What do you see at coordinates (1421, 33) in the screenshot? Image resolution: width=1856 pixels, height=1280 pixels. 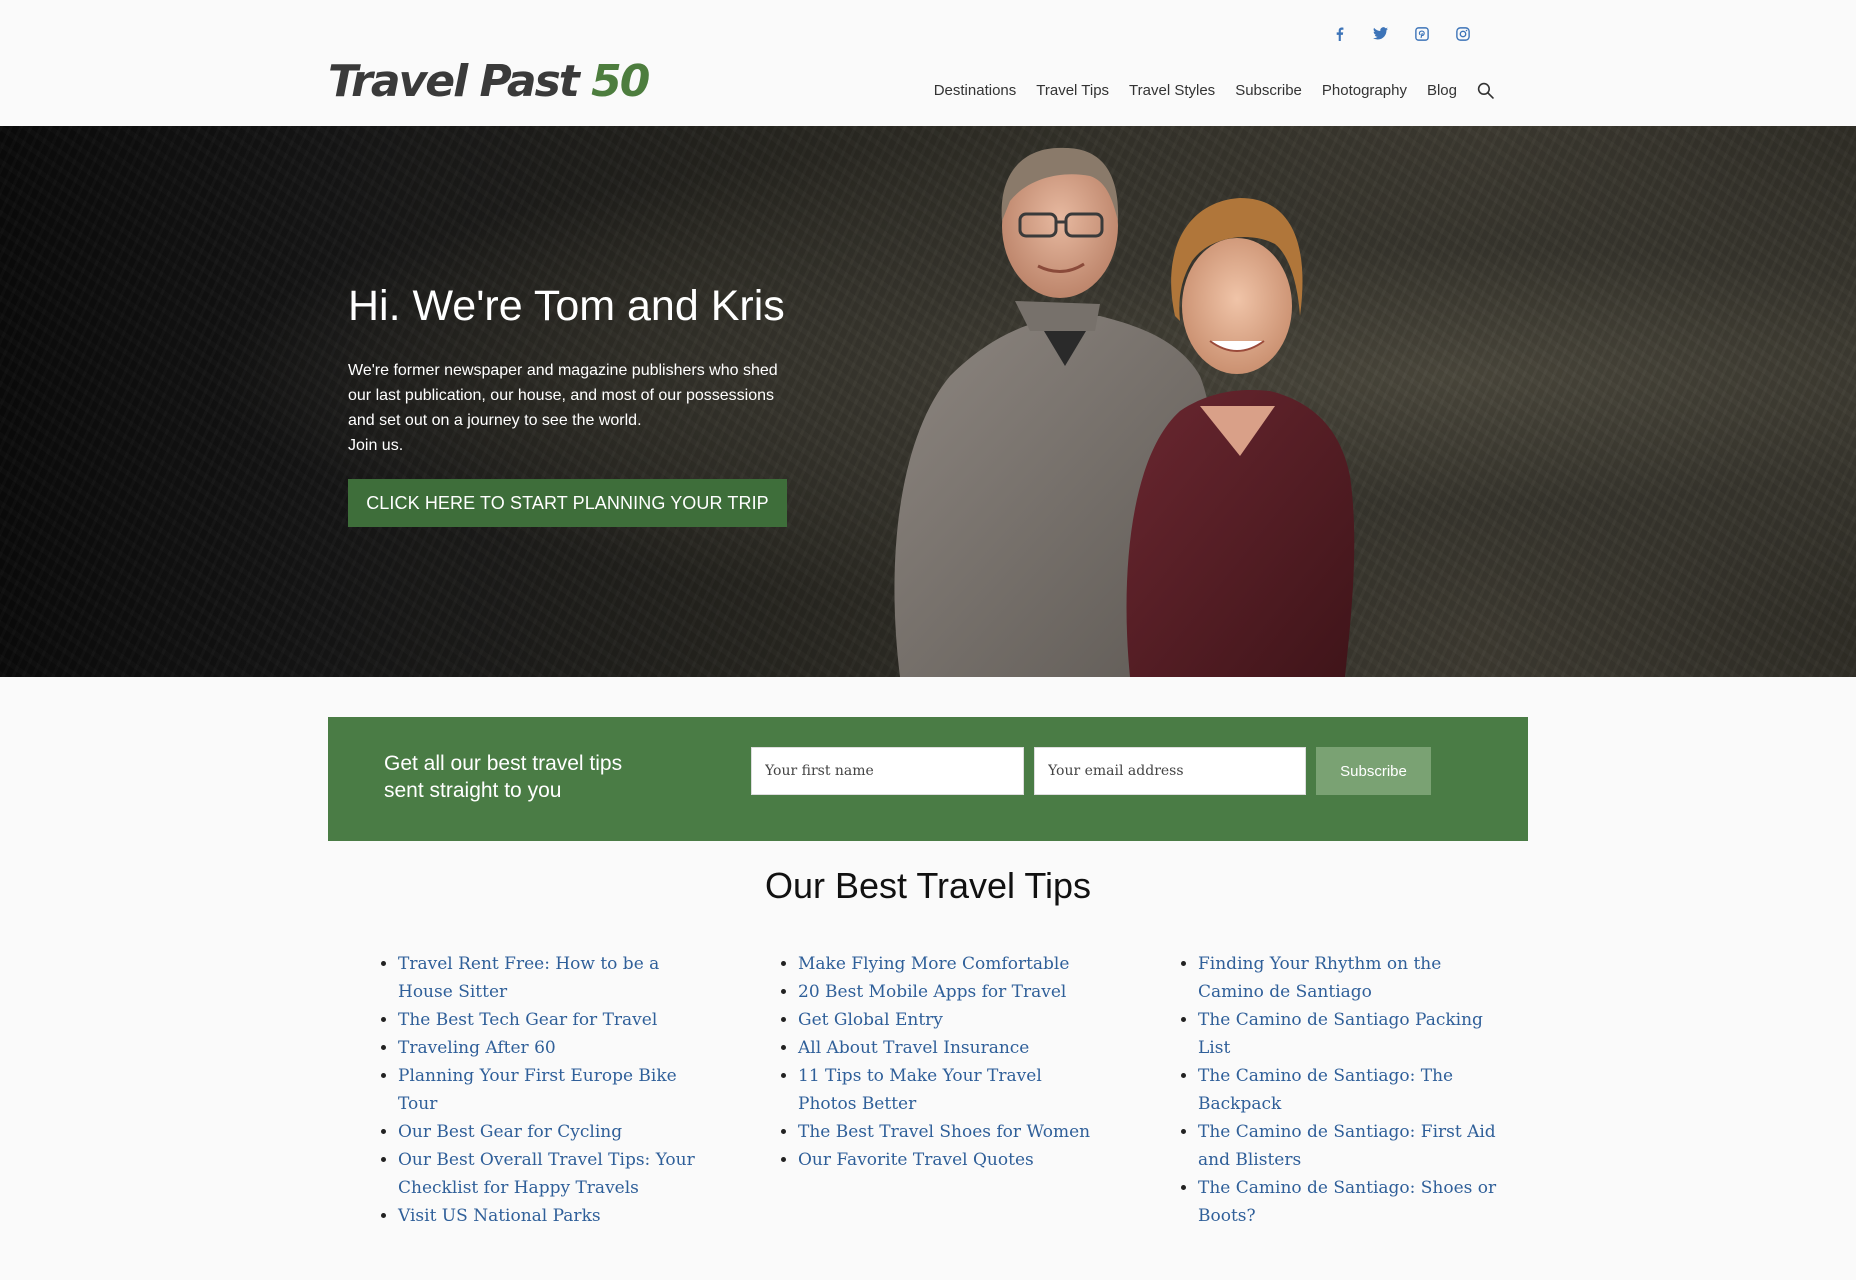 I see `pinterest-icon` at bounding box center [1421, 33].